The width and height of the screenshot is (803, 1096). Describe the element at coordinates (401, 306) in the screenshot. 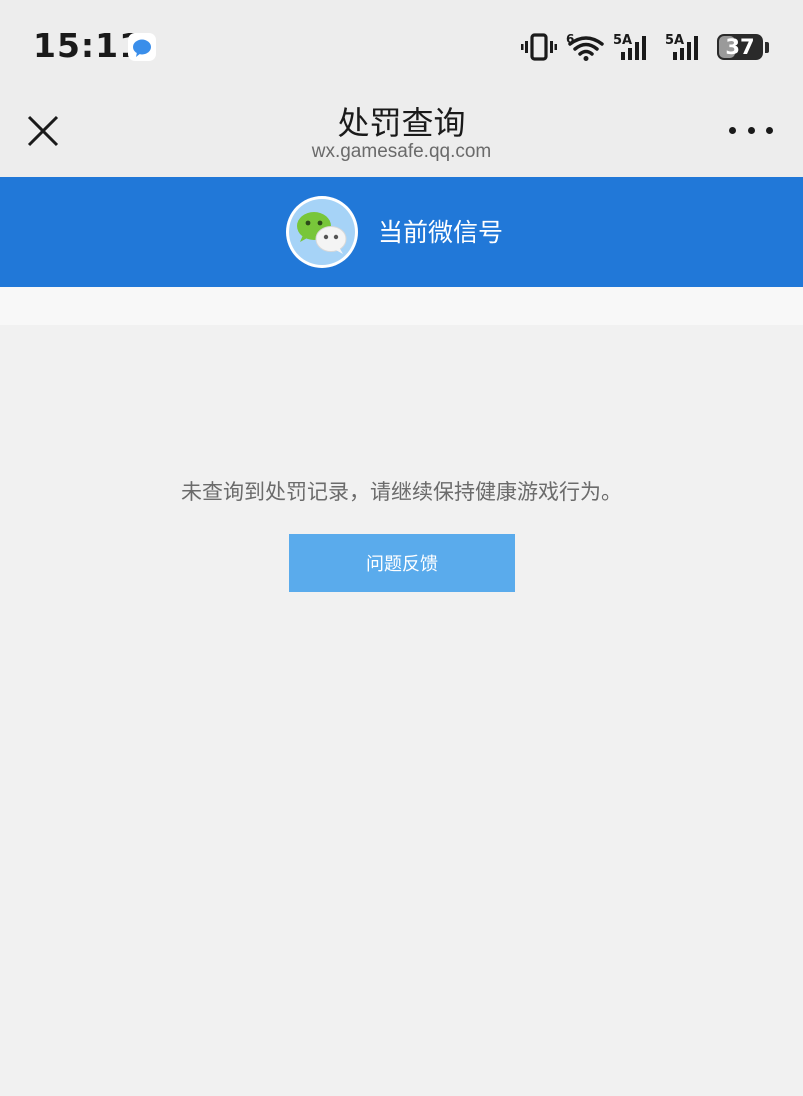

I see `divider-strip` at that location.